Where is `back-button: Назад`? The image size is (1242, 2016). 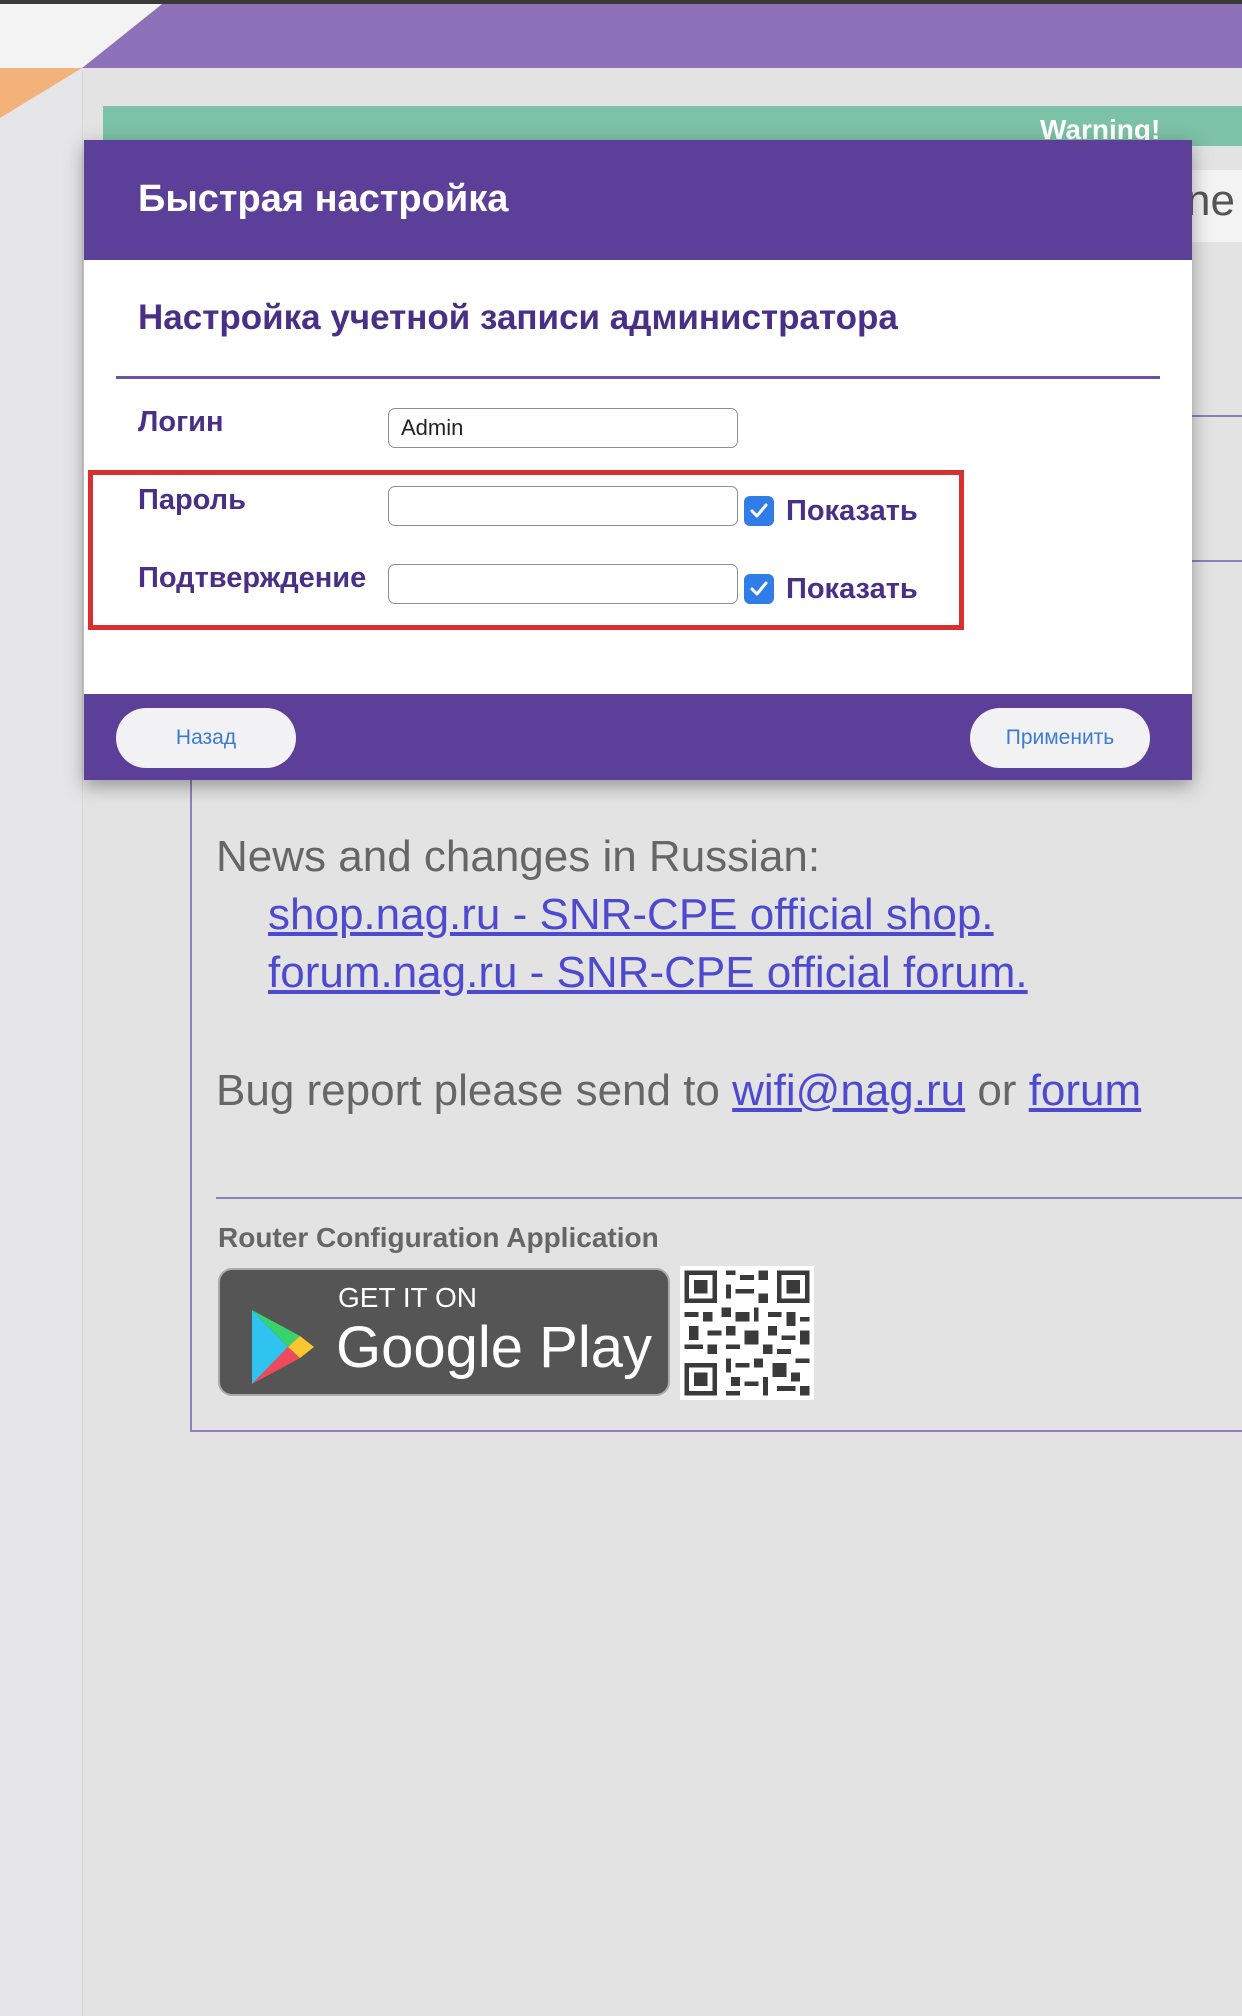 back-button: Назад is located at coordinates (206, 738).